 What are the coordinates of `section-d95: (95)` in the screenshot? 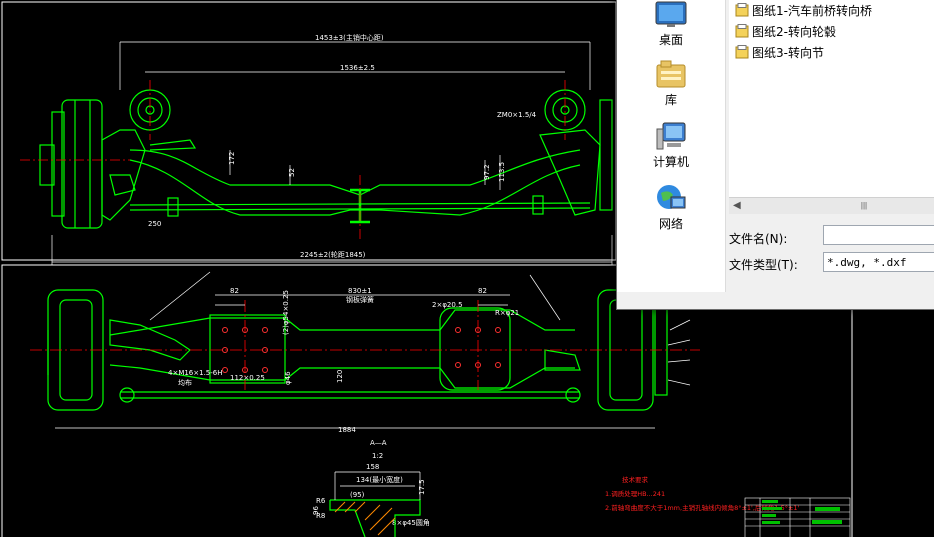 It's located at (357, 495).